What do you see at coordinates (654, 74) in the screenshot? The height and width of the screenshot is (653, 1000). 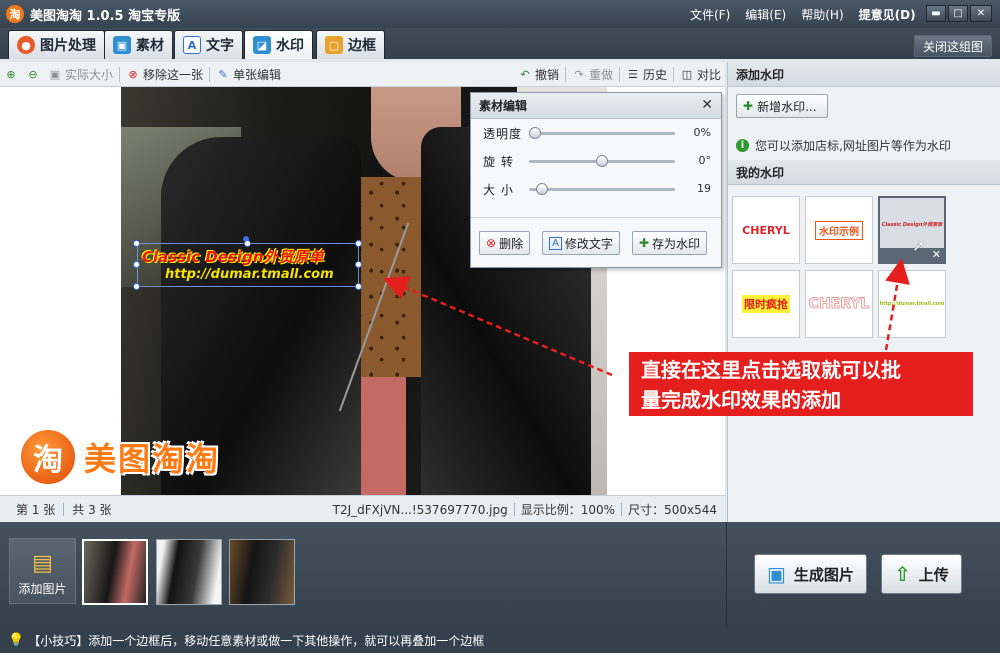 I see `history-label: 历史` at bounding box center [654, 74].